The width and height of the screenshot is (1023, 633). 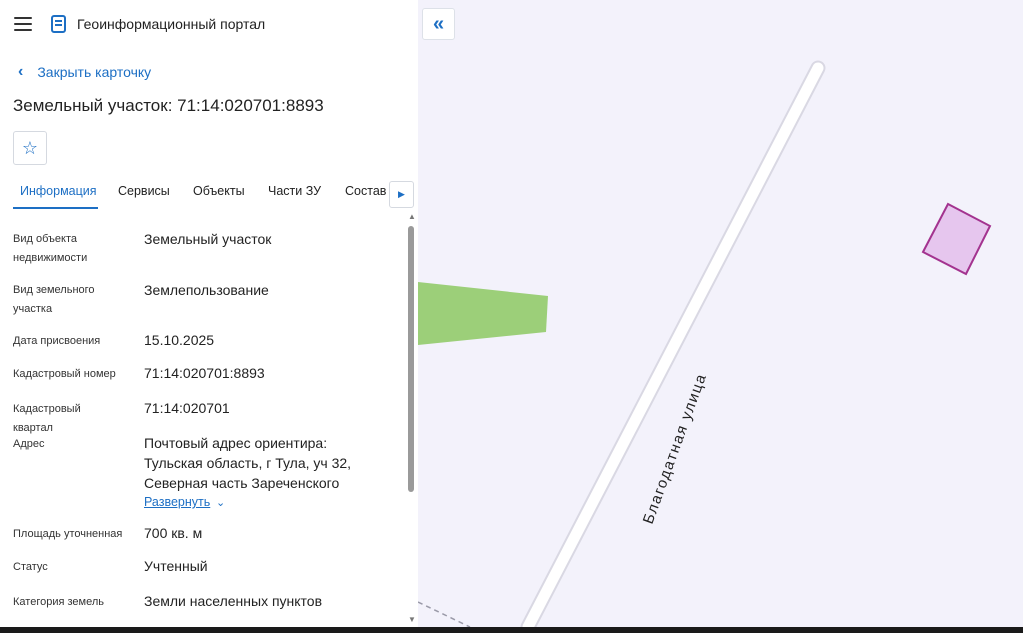 I want to click on row-value-cadastral-quarter: 71:14:020701, so click(x=187, y=408).